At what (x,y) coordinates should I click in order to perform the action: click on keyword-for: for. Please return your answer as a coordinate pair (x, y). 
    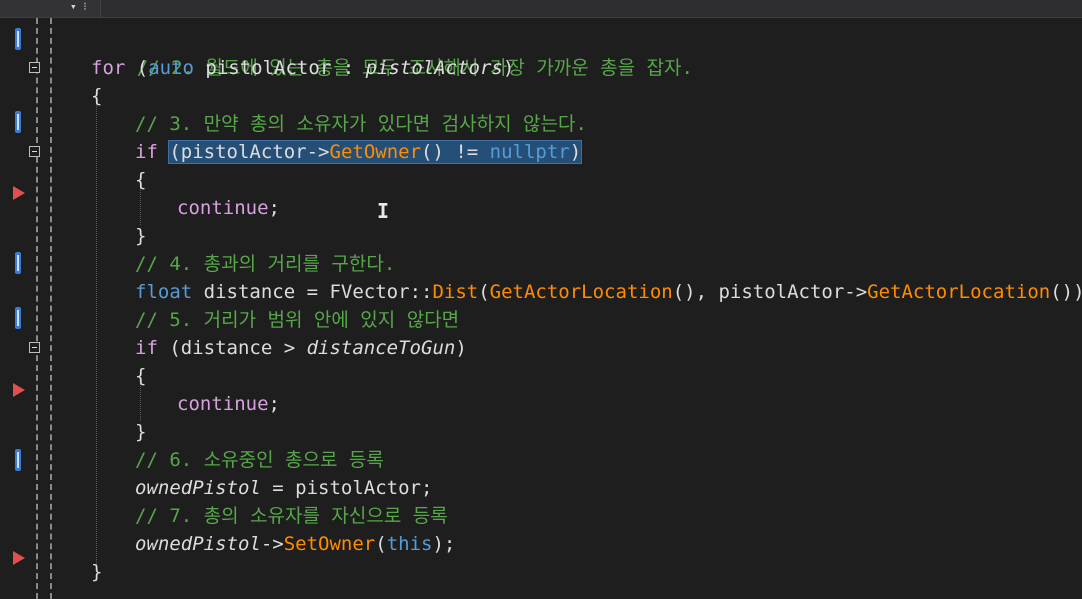
    Looking at the image, I should click on (108, 68).